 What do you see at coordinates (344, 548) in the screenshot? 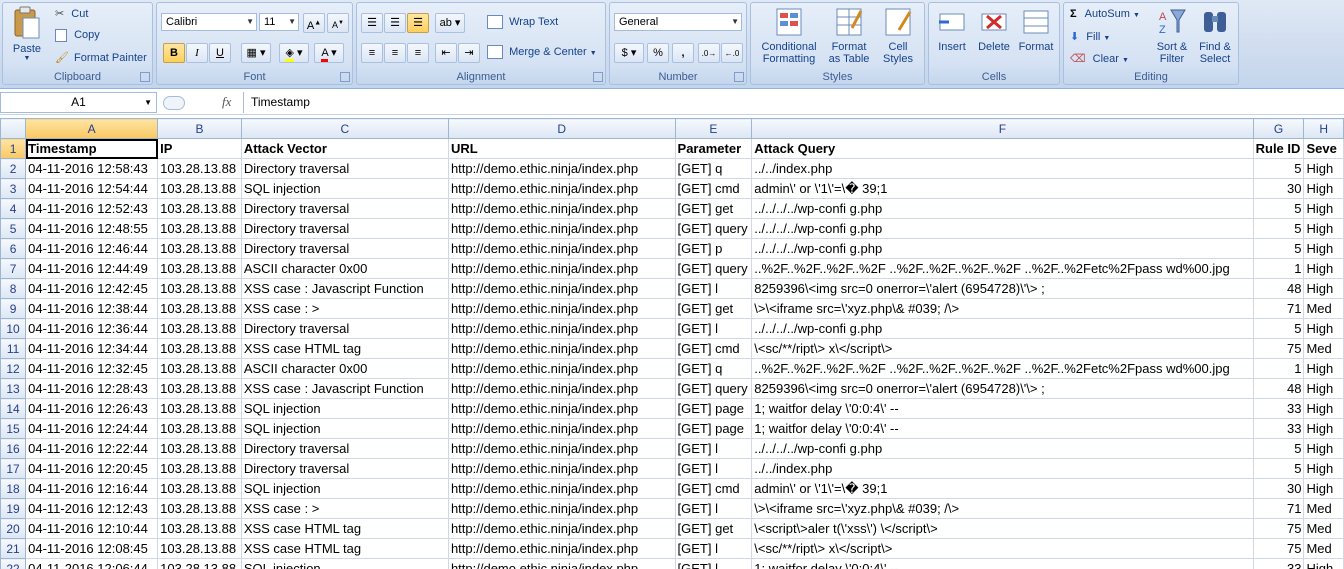
I see `cell: XSS case HTML tag` at bounding box center [344, 548].